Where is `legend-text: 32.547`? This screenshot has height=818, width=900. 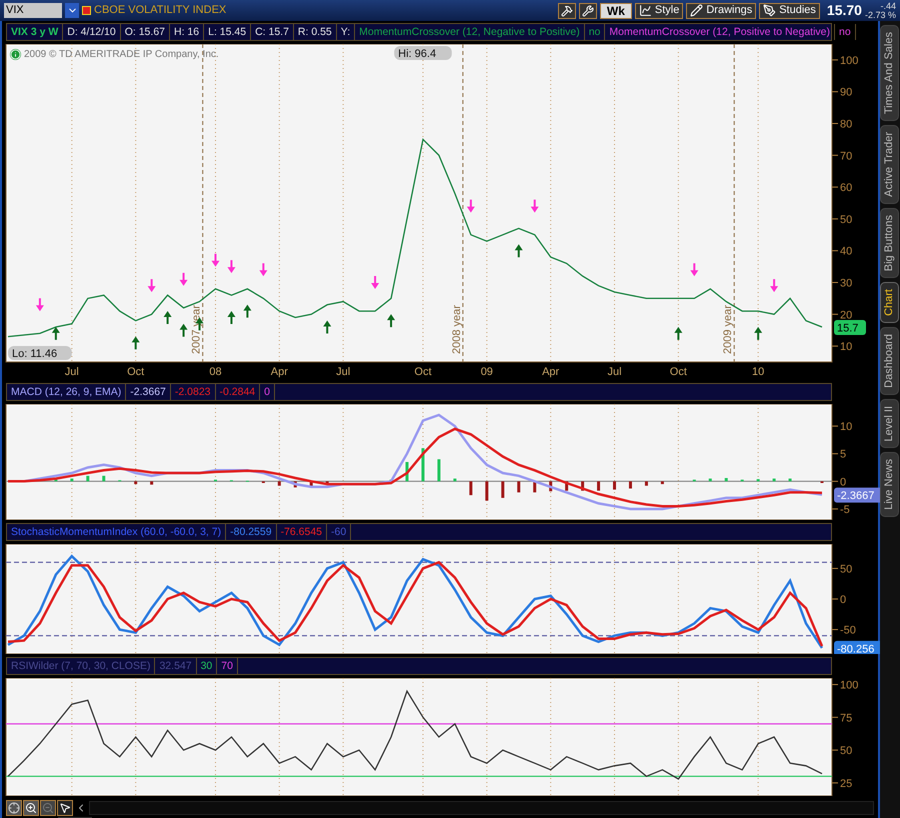
legend-text: 32.547 is located at coordinates (175, 666).